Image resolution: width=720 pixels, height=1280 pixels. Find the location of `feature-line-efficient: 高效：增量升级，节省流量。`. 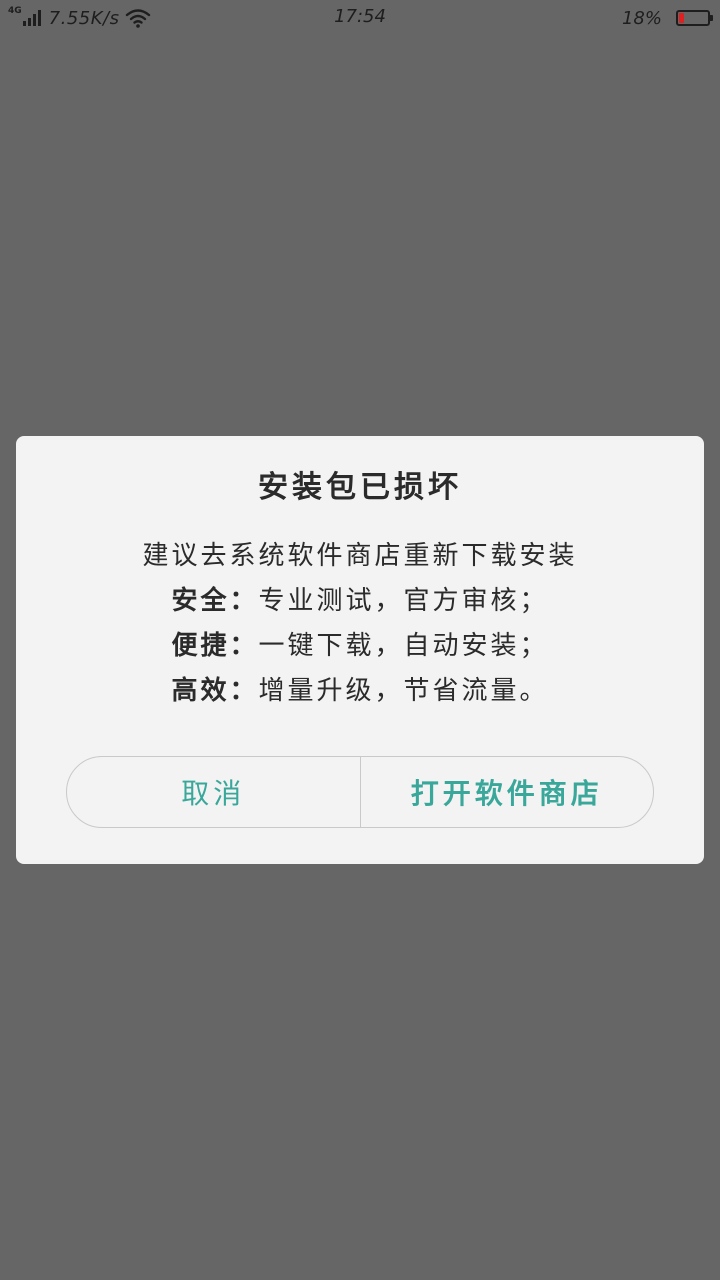

feature-line-efficient: 高效：增量升级，节省流量。 is located at coordinates (360, 691).